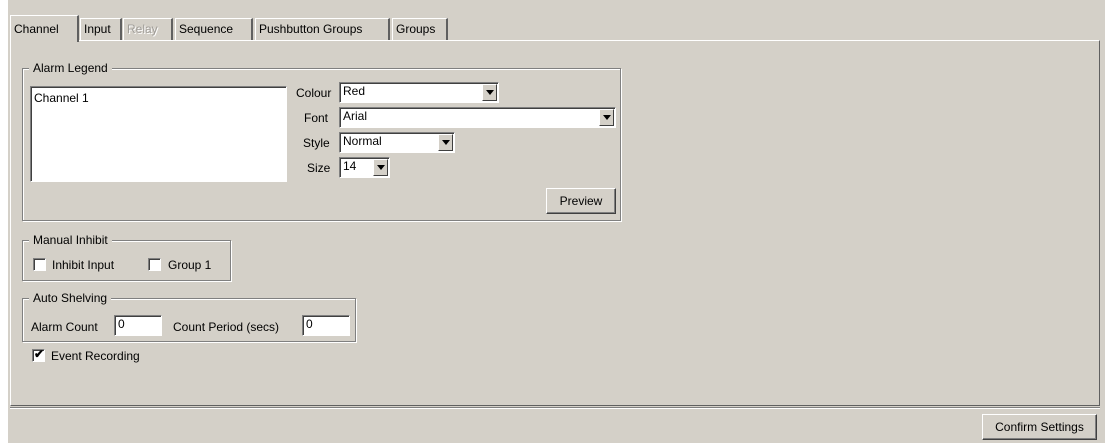 This screenshot has height=443, width=1105. What do you see at coordinates (70, 240) in the screenshot?
I see `manual-inhibit-title: Manual Inhibit` at bounding box center [70, 240].